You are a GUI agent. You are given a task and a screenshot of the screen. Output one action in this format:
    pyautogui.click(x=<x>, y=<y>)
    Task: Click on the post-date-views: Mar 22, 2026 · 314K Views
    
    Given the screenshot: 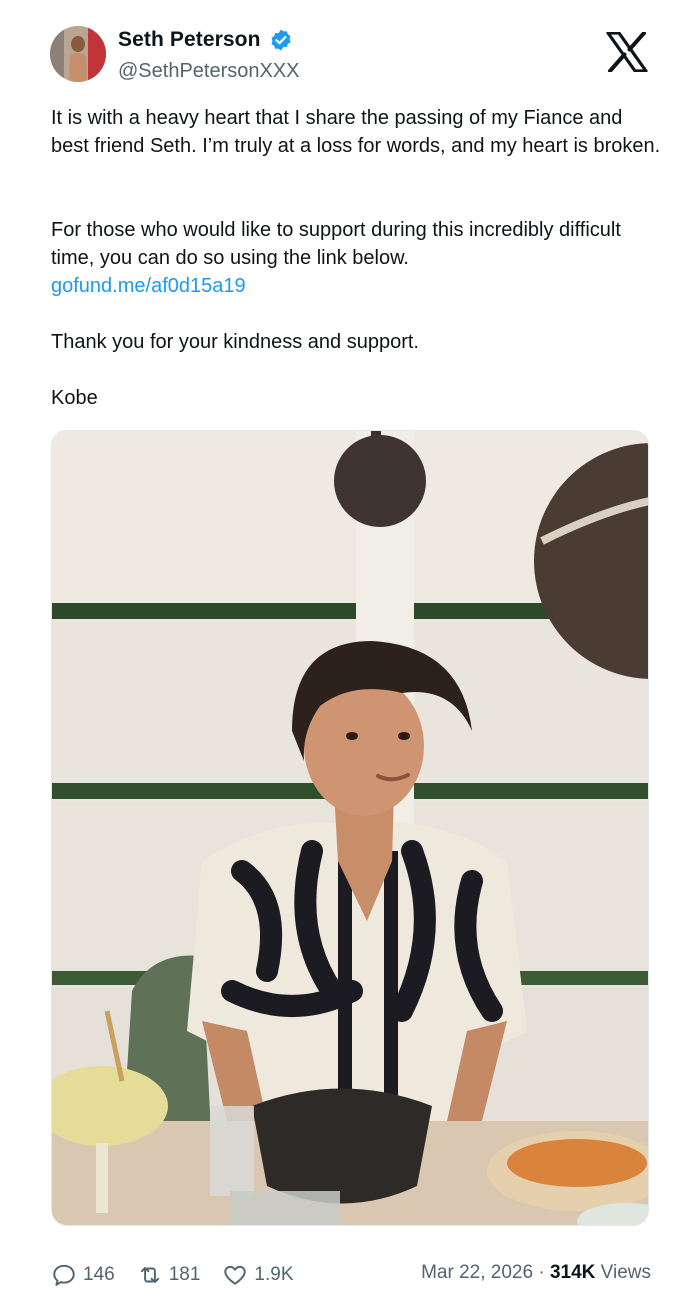 What is the action you would take?
    pyautogui.click(x=536, y=1273)
    